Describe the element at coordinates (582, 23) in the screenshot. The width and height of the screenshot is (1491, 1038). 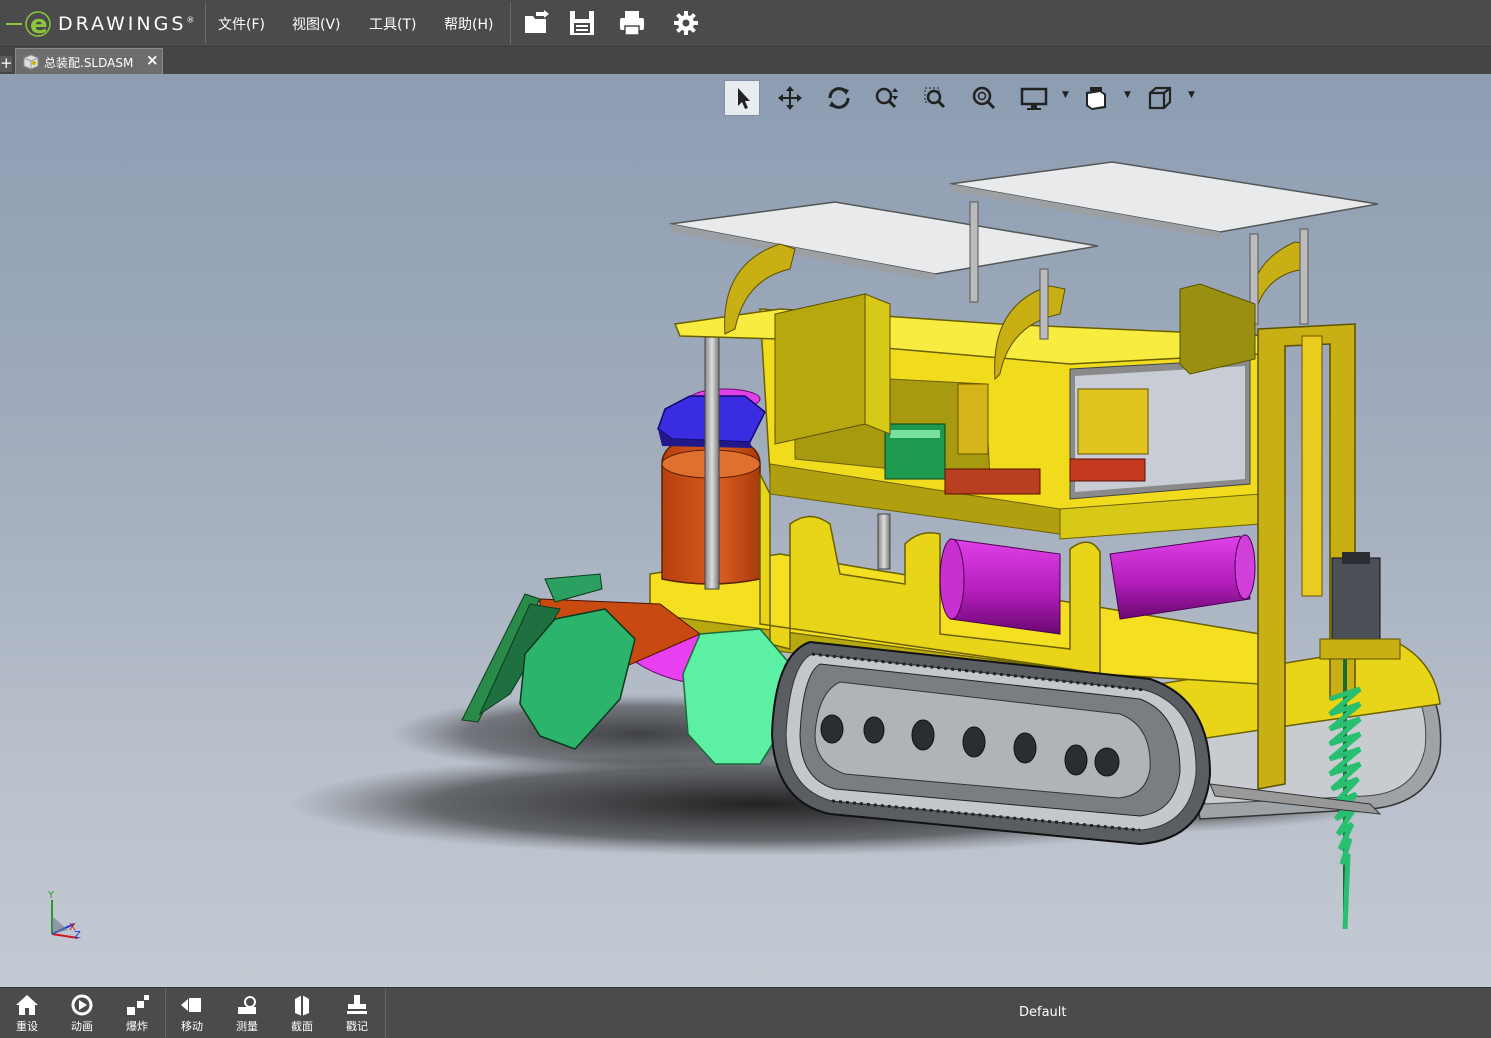
I see `save-icon` at that location.